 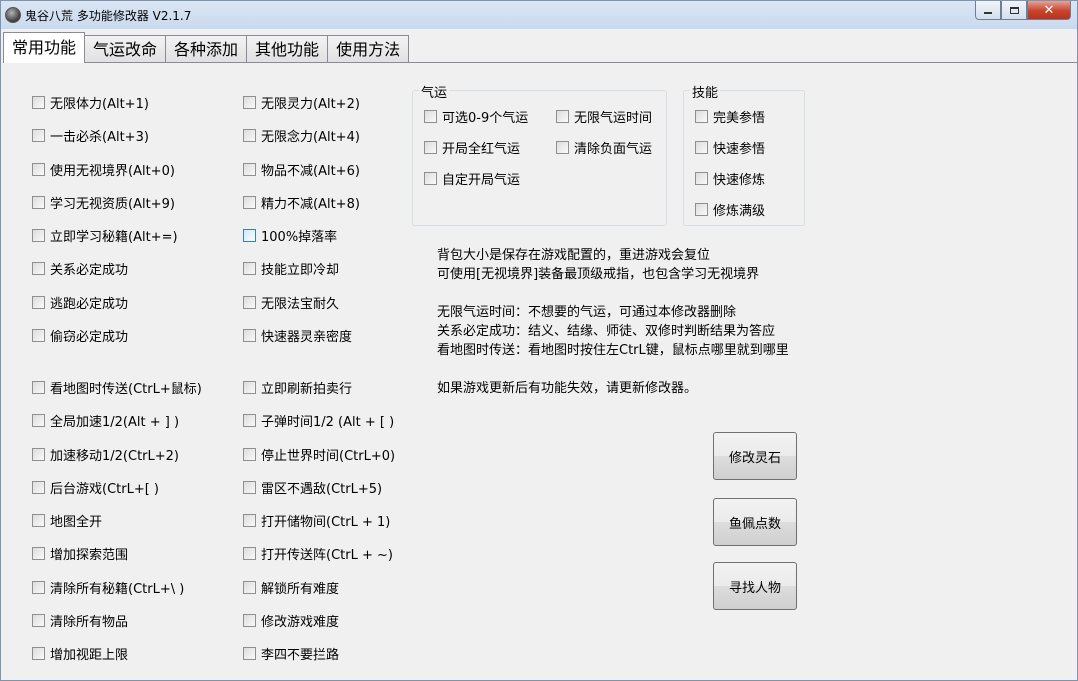 I want to click on window-controls: ✕, so click(x=1023, y=11).